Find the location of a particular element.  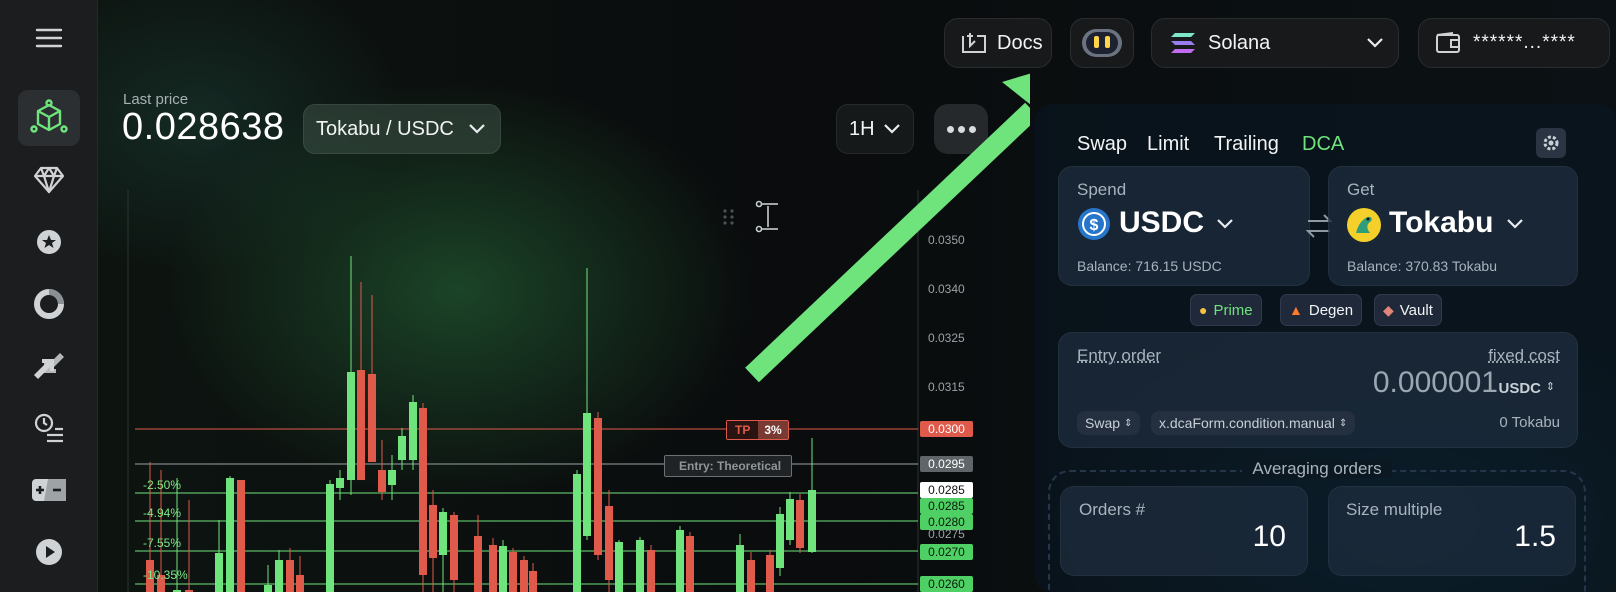

usdc-icon: $ is located at coordinates (1094, 224).